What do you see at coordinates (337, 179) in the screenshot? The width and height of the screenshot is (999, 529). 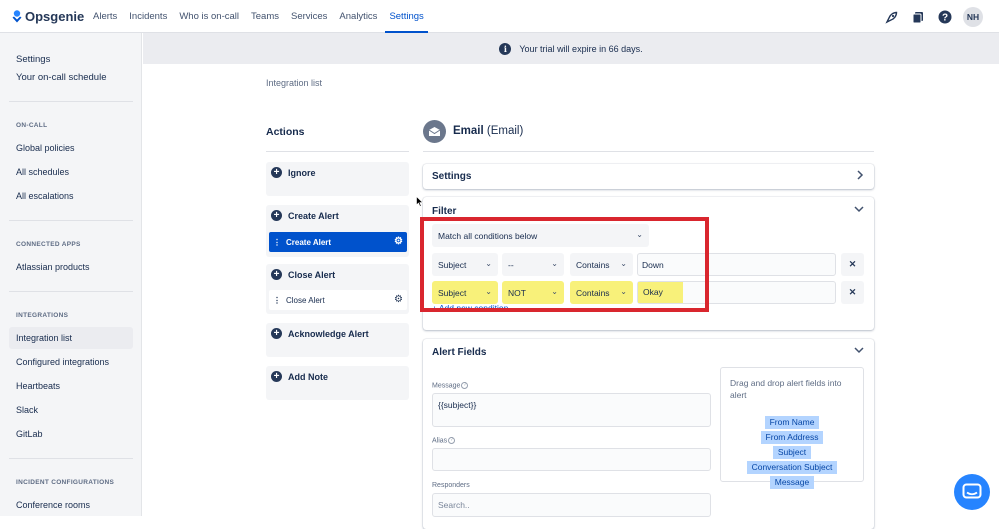 I see `action-card-ignore: + Ignore` at bounding box center [337, 179].